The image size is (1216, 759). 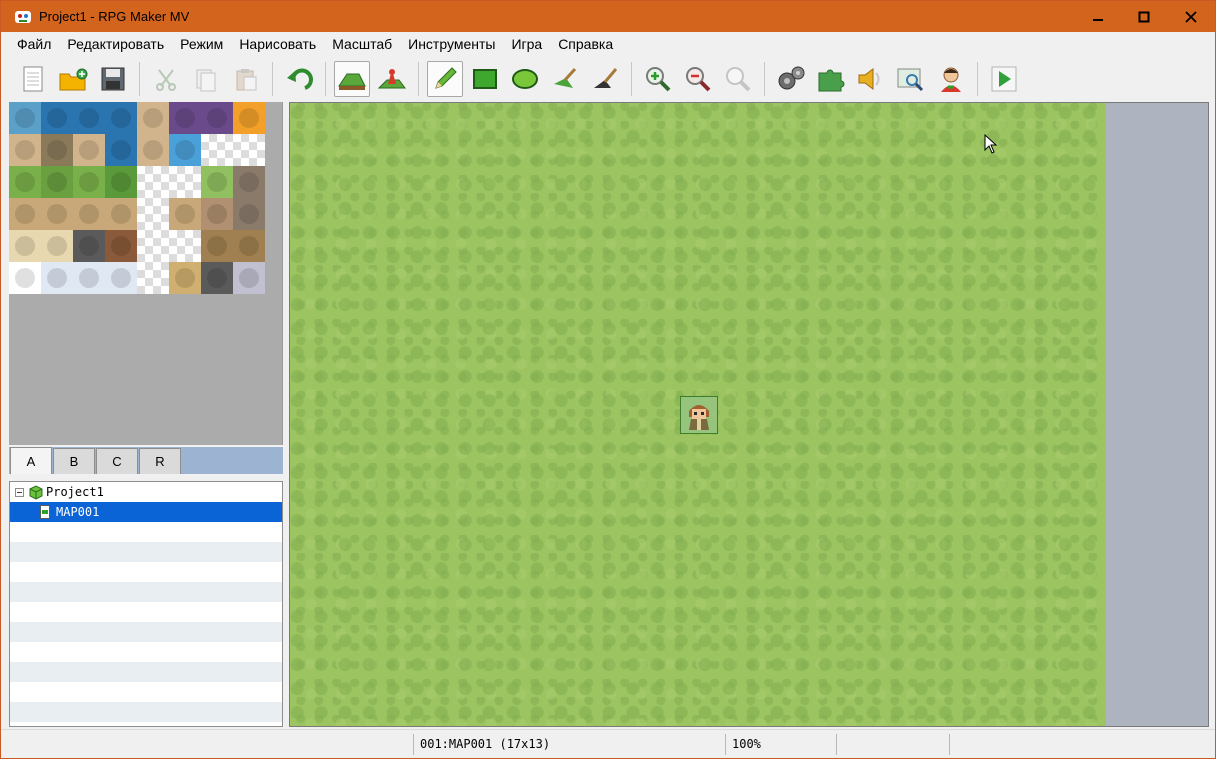 I want to click on paste-button, so click(x=246, y=79).